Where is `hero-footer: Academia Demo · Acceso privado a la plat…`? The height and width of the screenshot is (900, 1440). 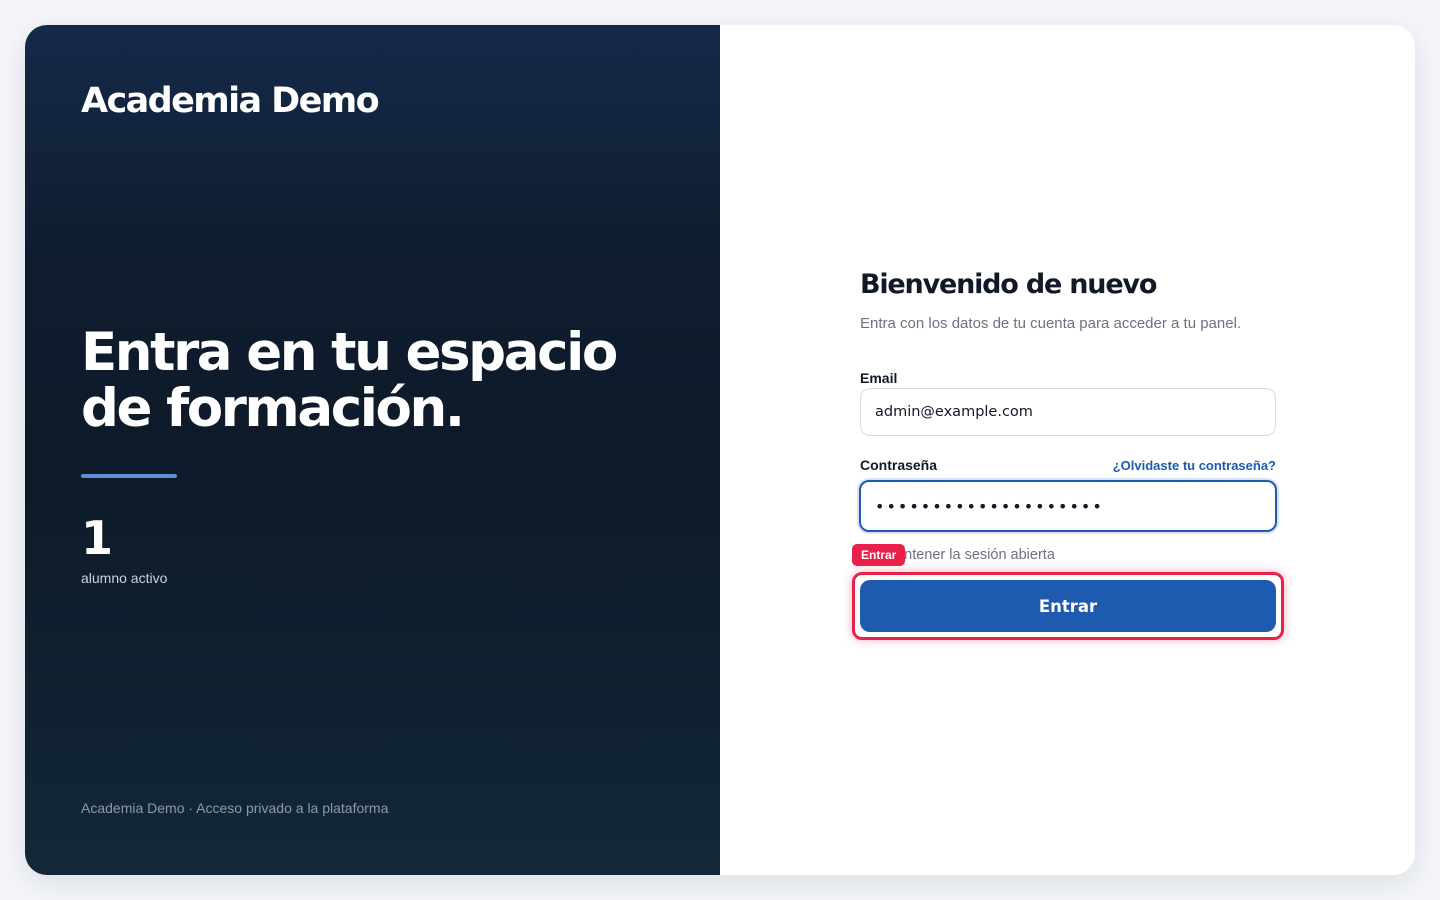
hero-footer: Academia Demo · Acceso privado a la plat… is located at coordinates (235, 808).